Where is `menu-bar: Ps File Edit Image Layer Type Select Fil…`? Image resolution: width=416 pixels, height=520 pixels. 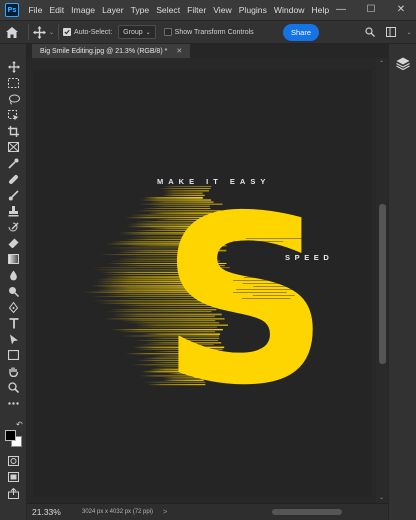 menu-bar: Ps File Edit Image Layer Type Select Fil… is located at coordinates (208, 10).